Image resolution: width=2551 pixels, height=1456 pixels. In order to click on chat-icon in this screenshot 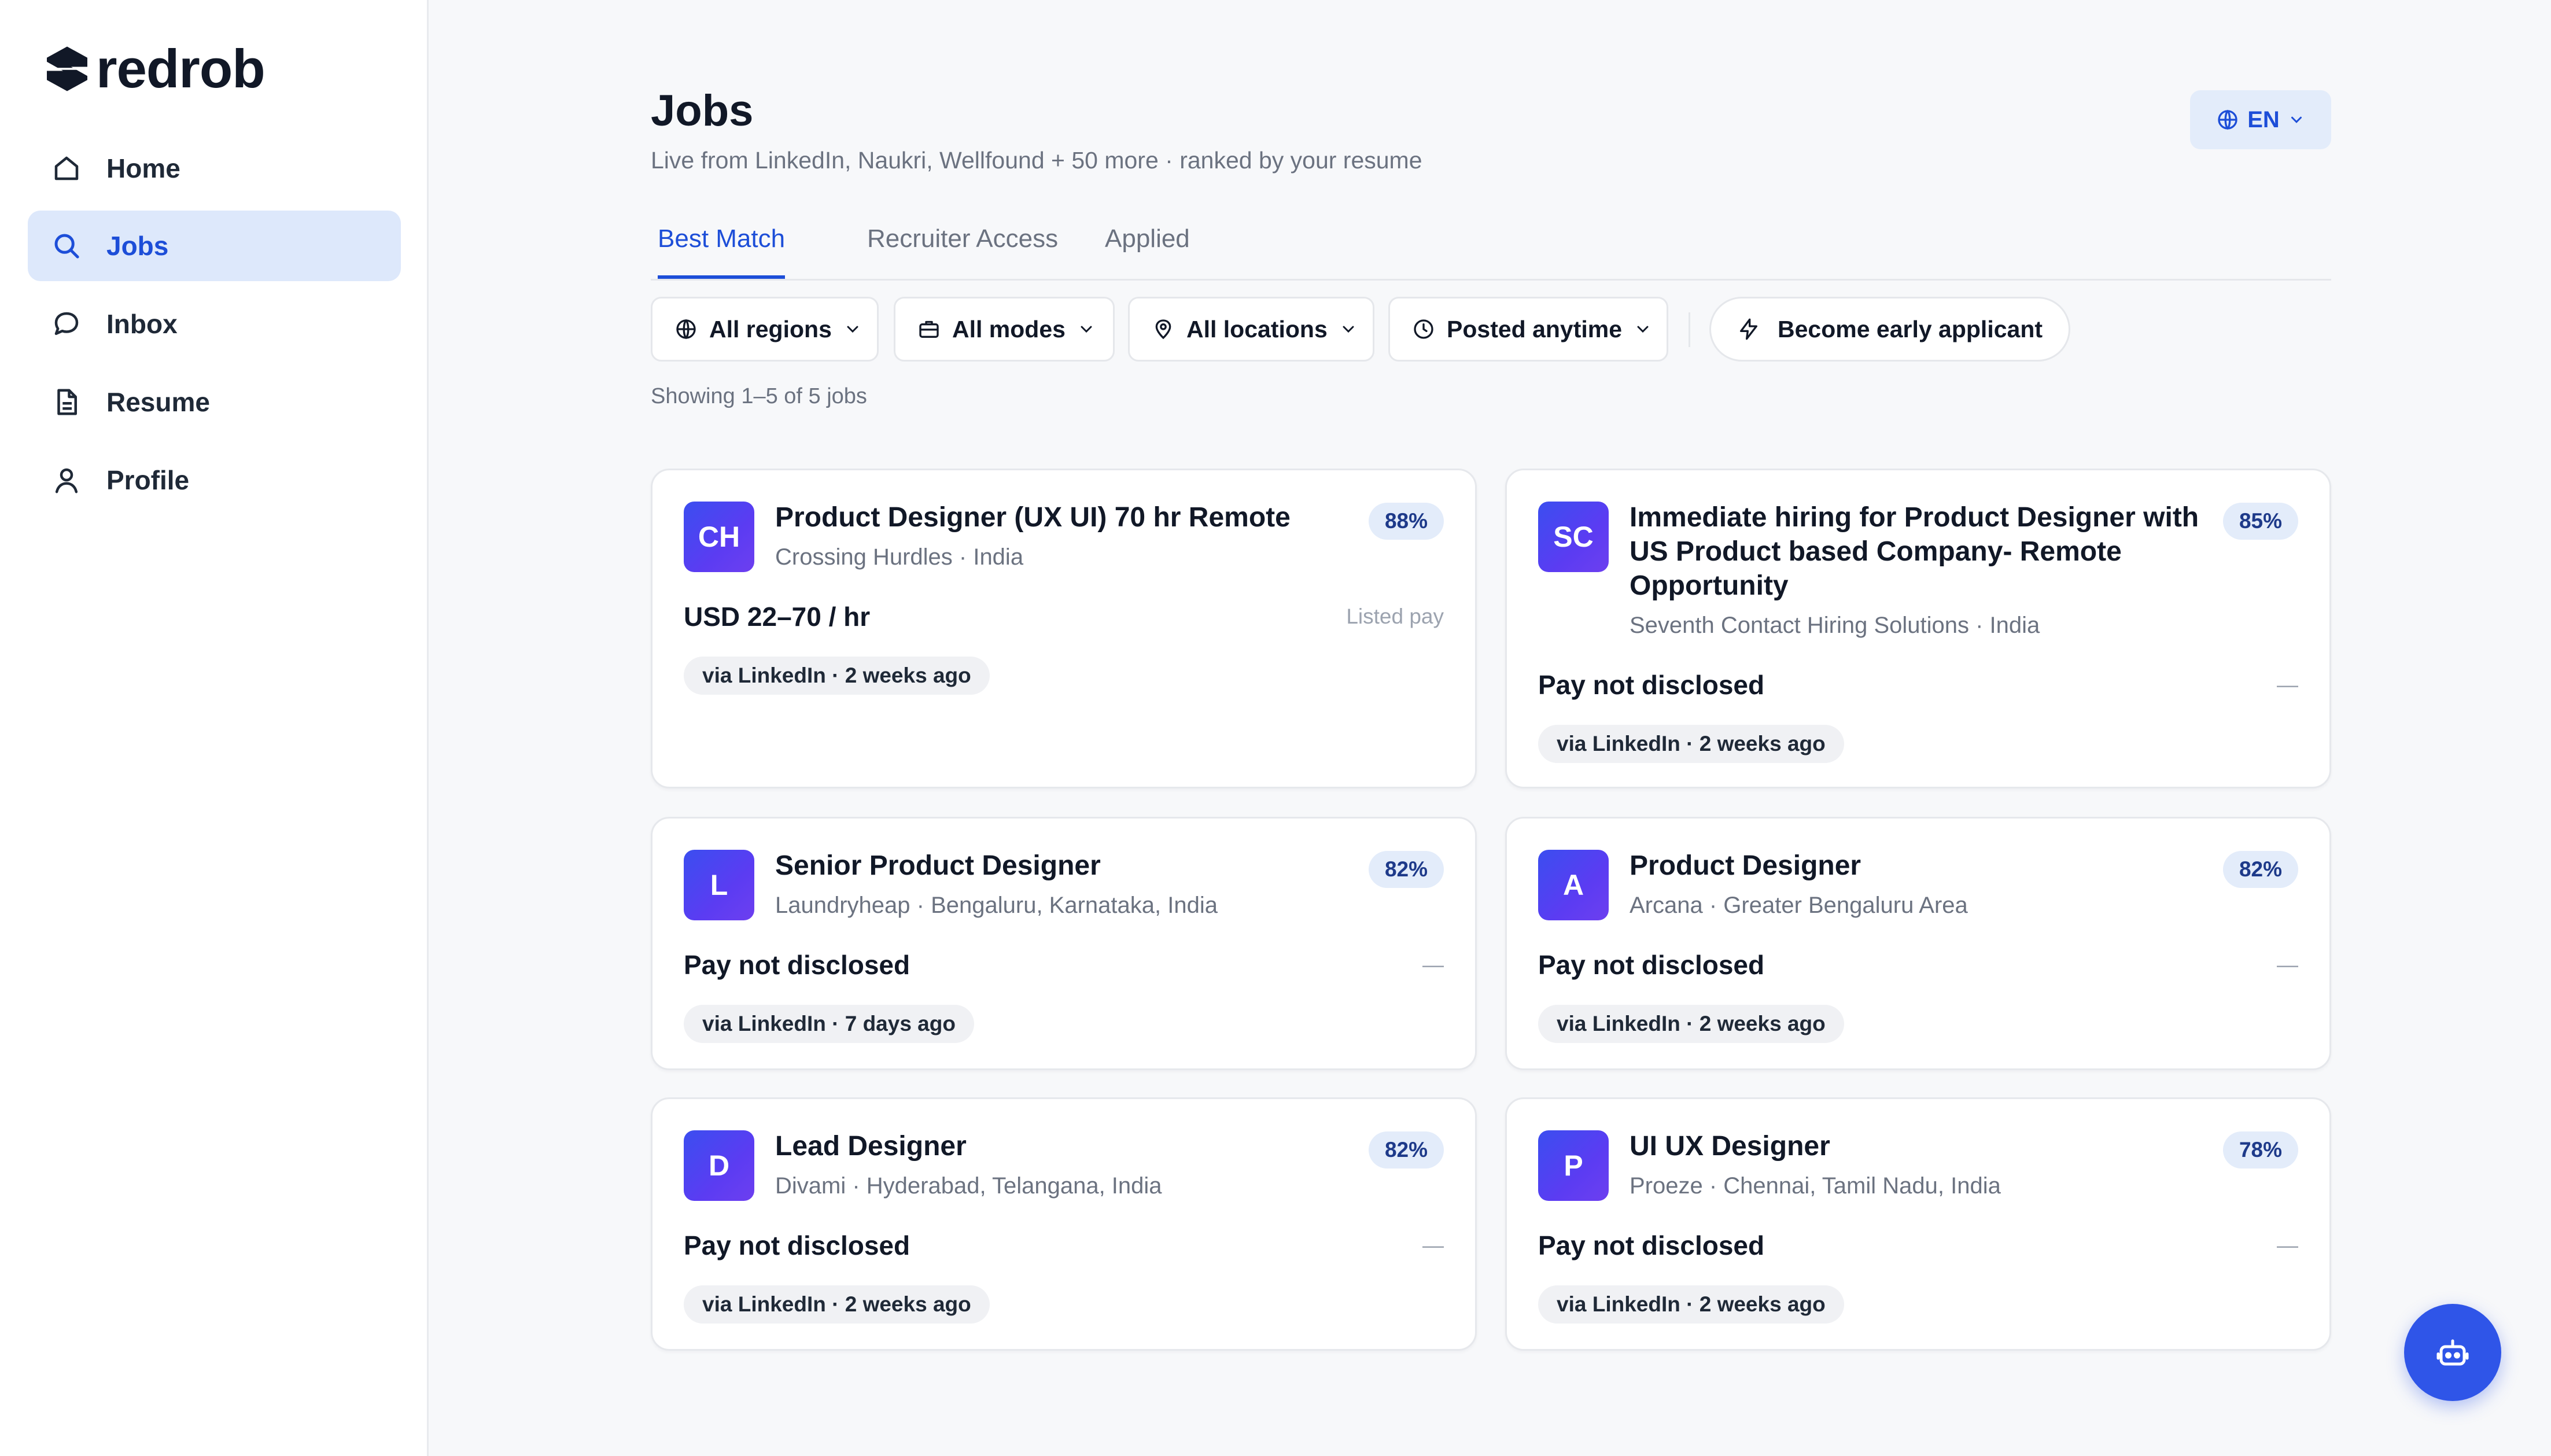, I will do `click(66, 324)`.